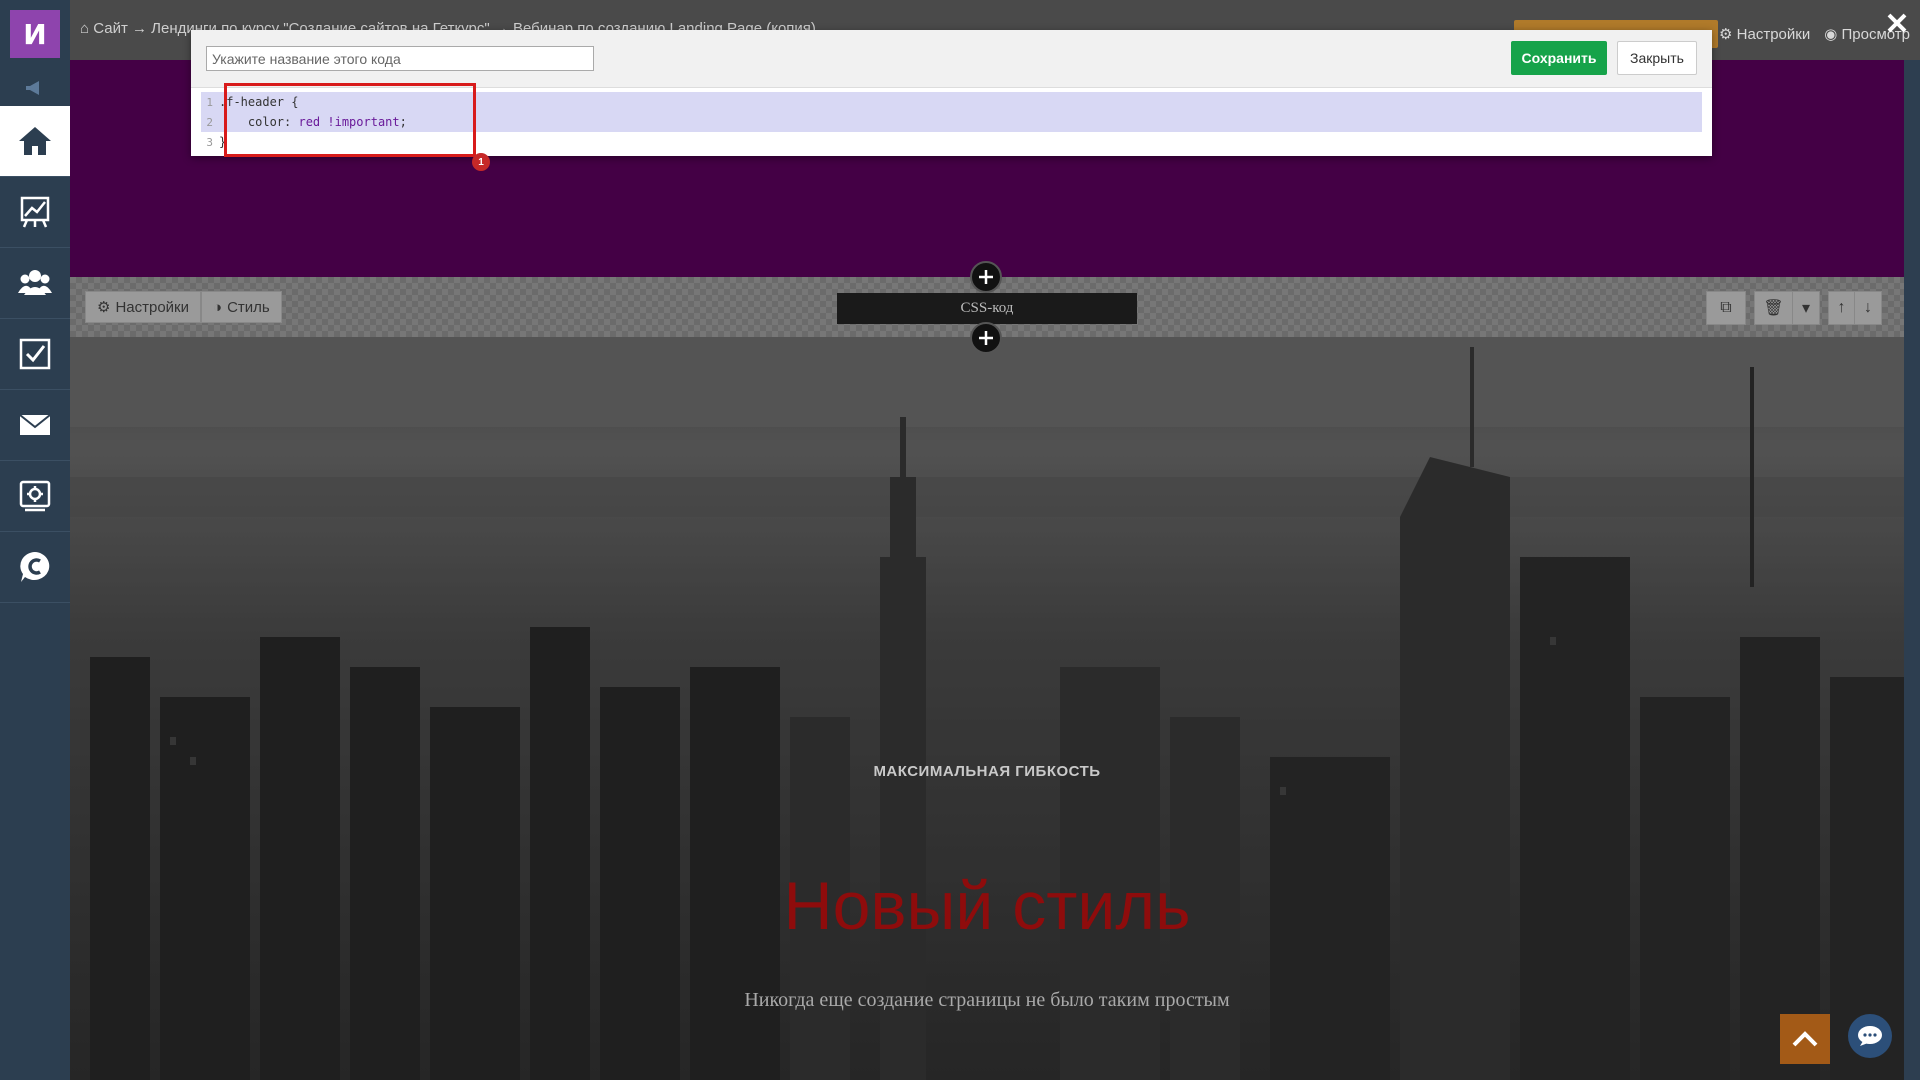  Describe the element at coordinates (218, 307) in the screenshot. I see `contrast-icon: ◑` at that location.